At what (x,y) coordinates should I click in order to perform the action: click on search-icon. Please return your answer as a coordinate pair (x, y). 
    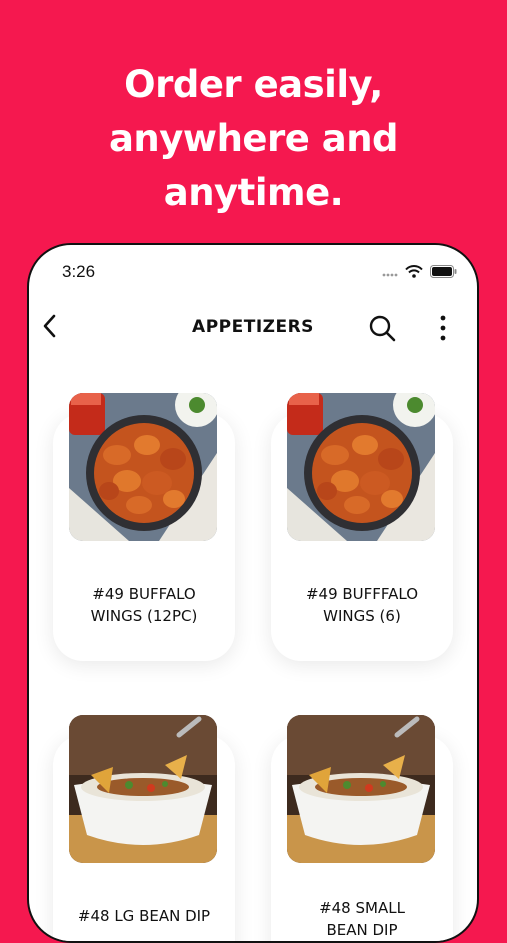
    Looking at the image, I should click on (382, 328).